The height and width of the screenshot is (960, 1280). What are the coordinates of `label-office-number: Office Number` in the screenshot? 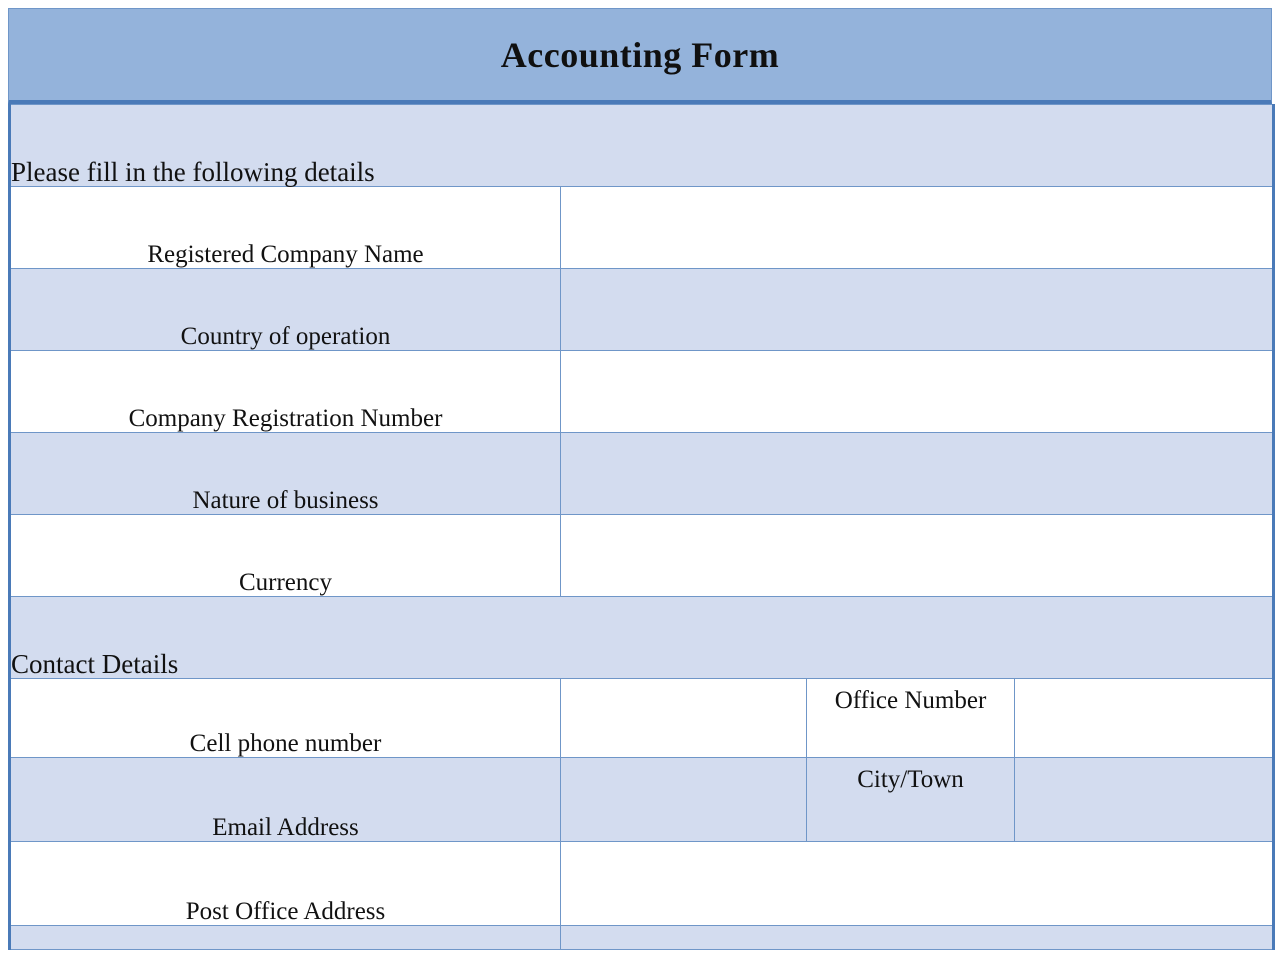 It's located at (910, 718).